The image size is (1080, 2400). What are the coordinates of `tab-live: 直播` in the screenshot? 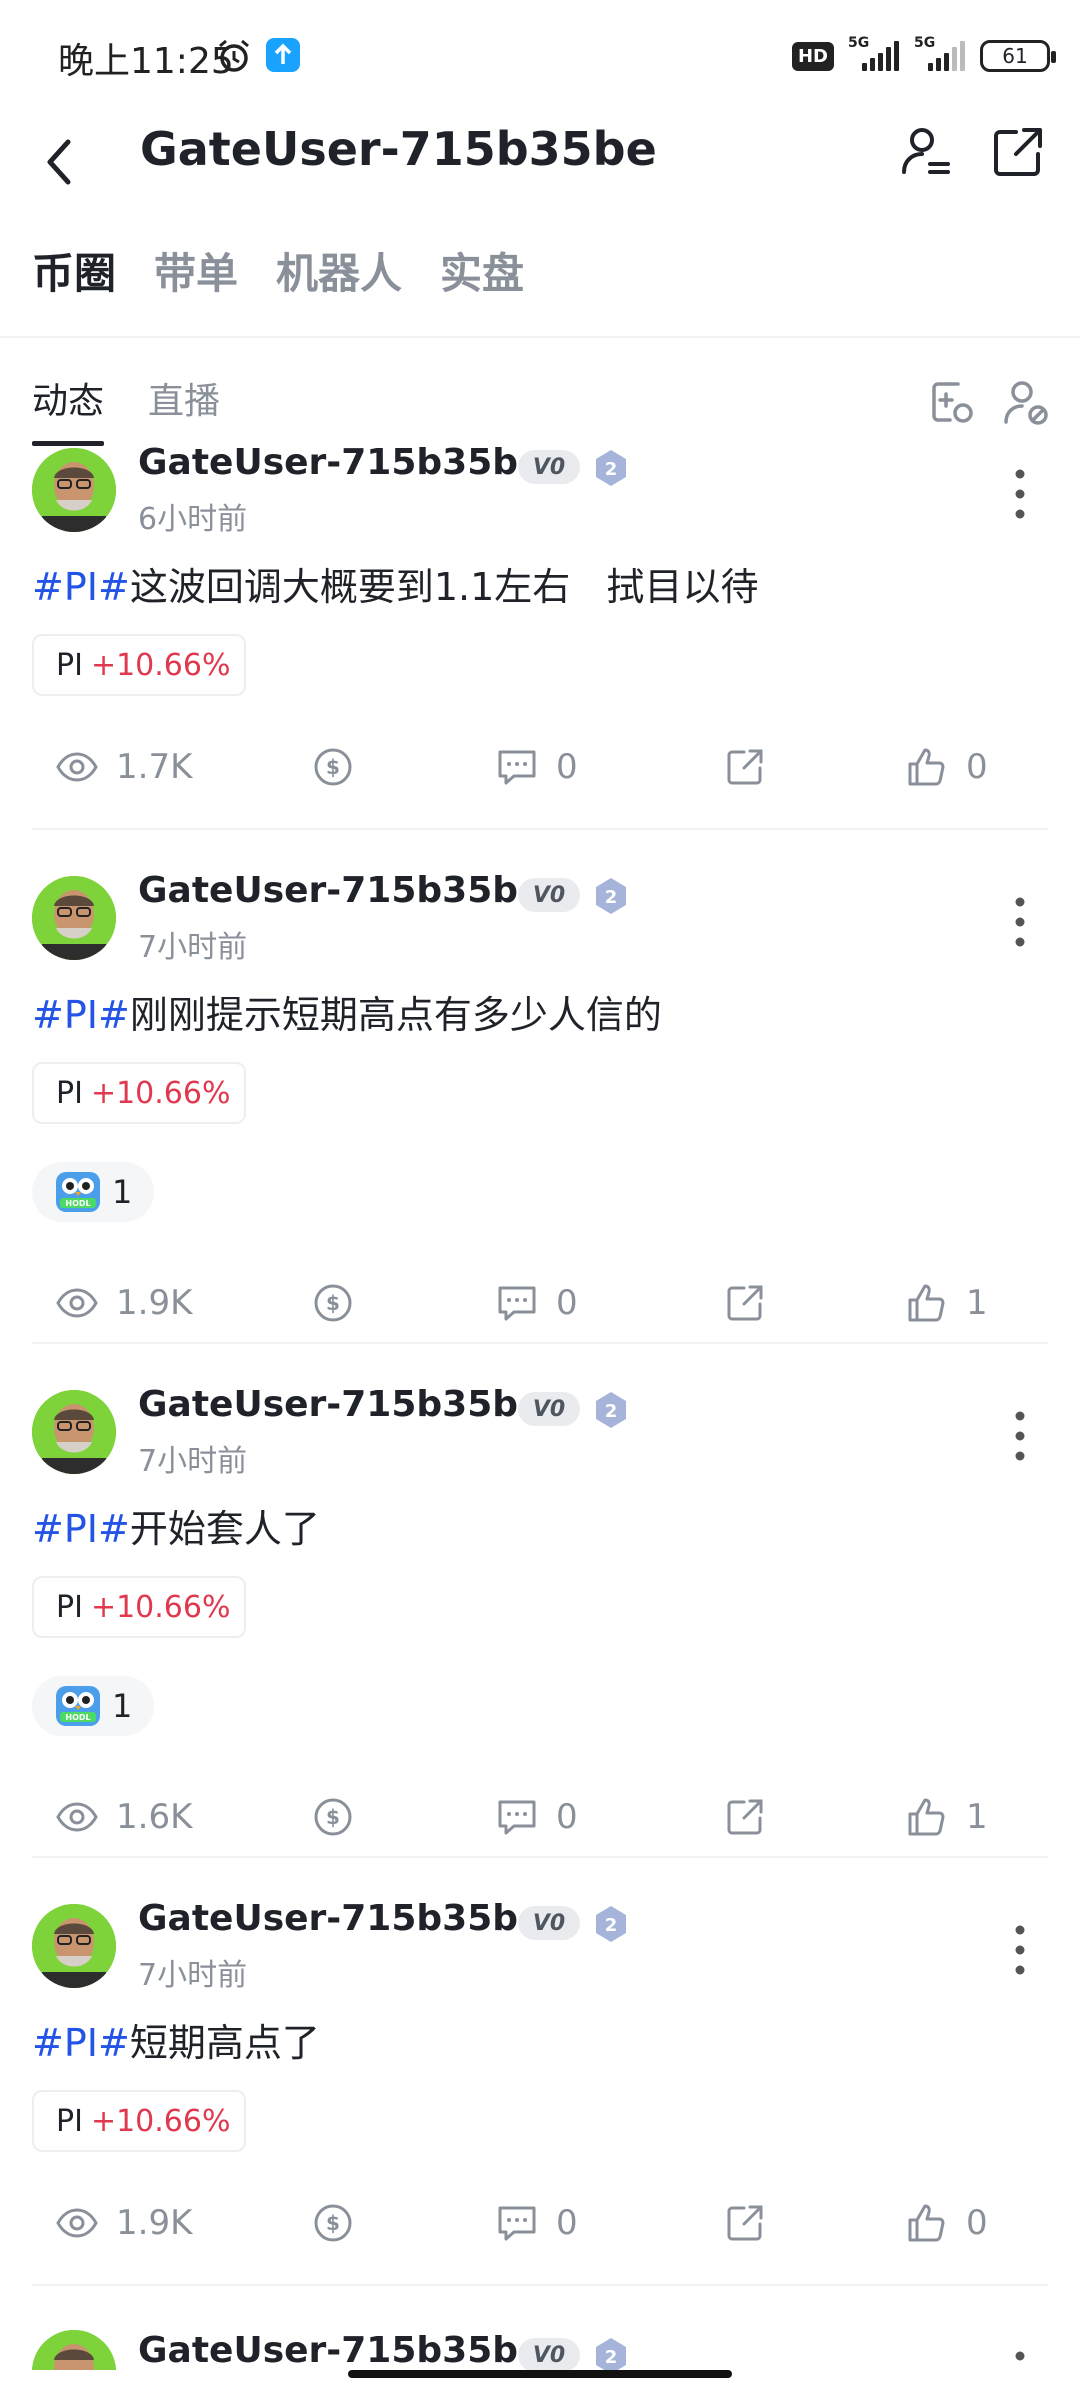 It's located at (184, 409).